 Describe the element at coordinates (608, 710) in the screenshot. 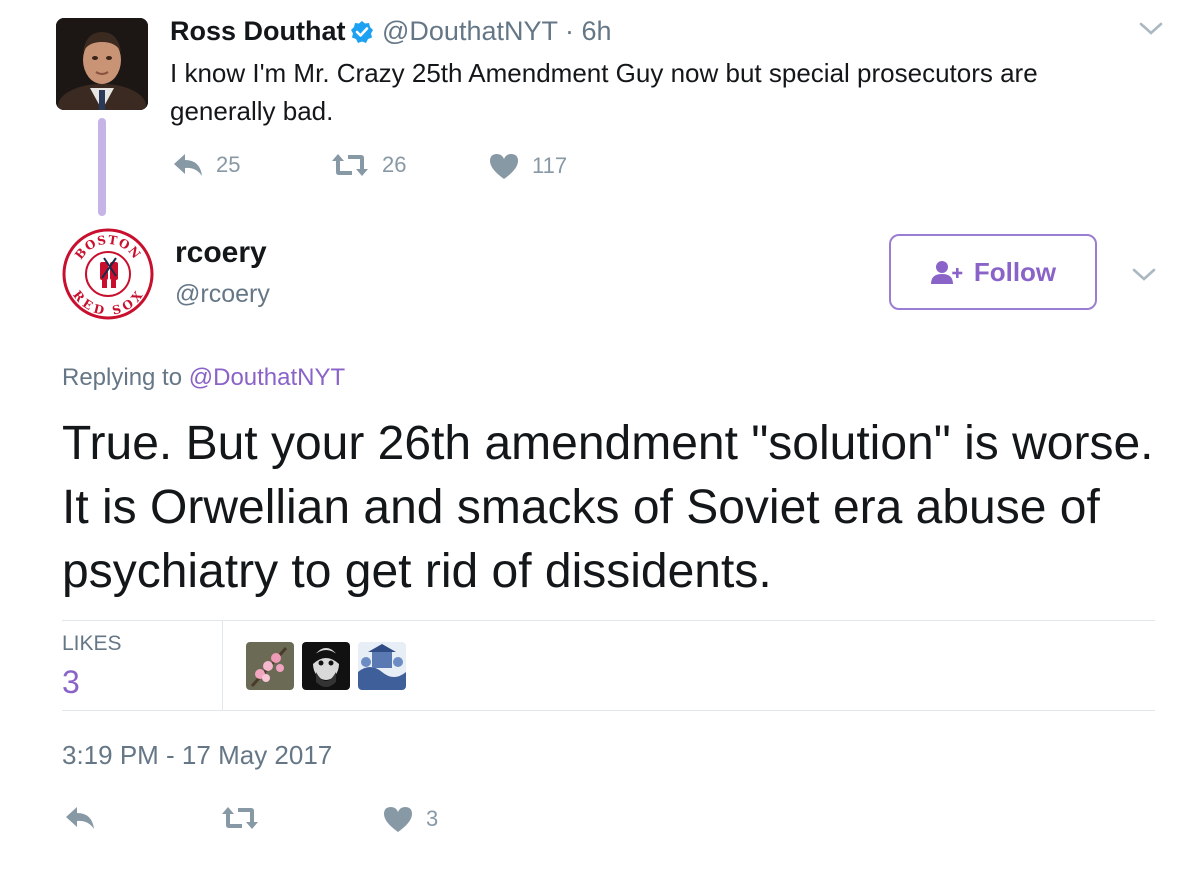

I see `likes-bottom-divider` at that location.